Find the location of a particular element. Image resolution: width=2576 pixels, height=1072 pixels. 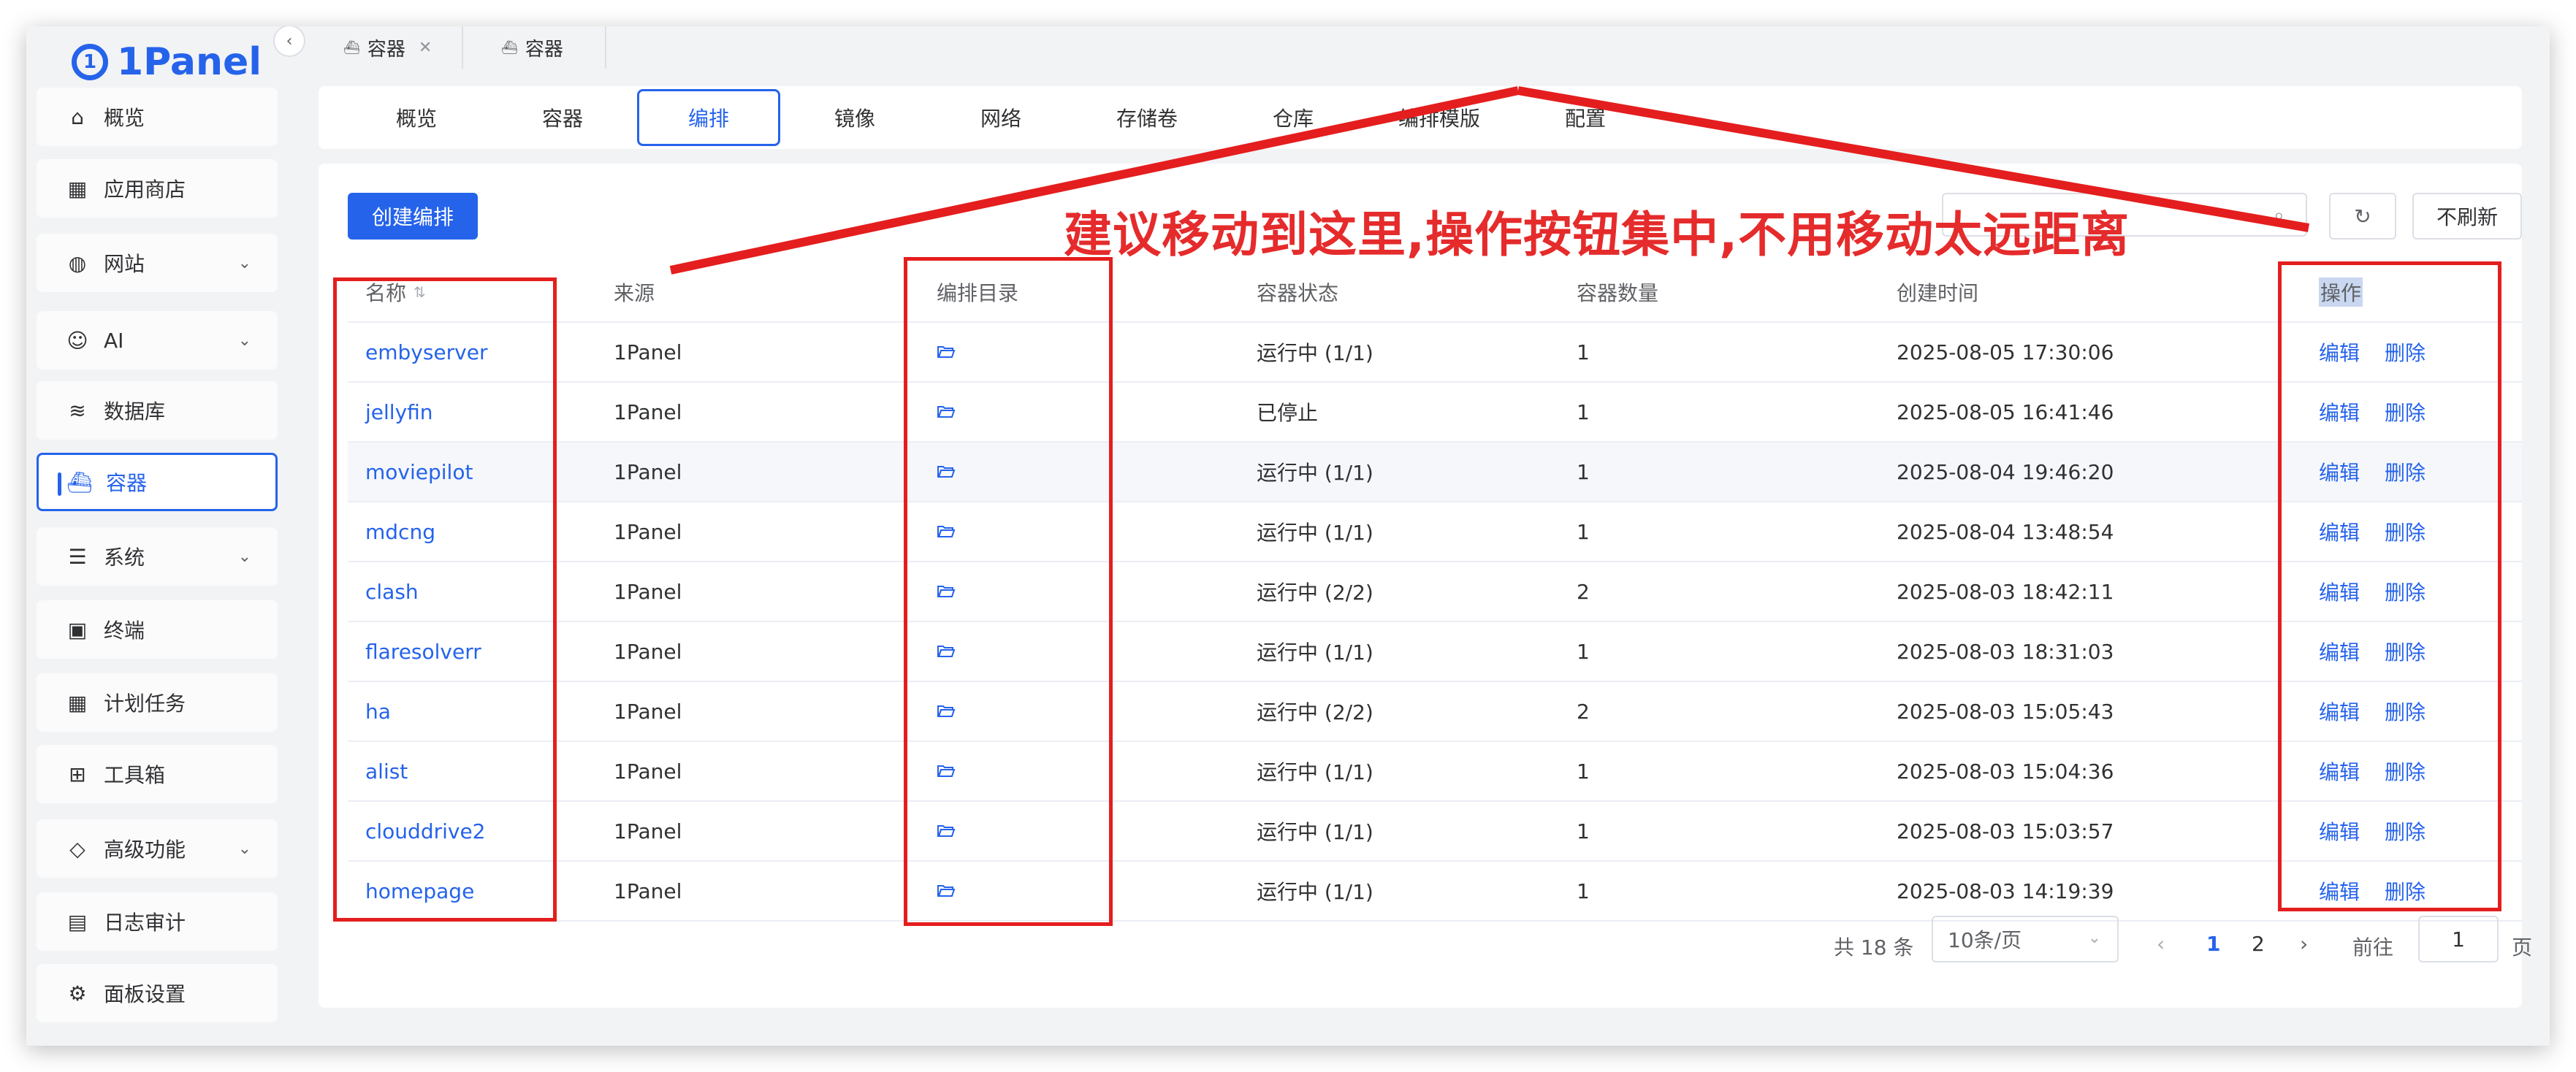

sidebar-item-label: 高级功能 is located at coordinates (145, 850).